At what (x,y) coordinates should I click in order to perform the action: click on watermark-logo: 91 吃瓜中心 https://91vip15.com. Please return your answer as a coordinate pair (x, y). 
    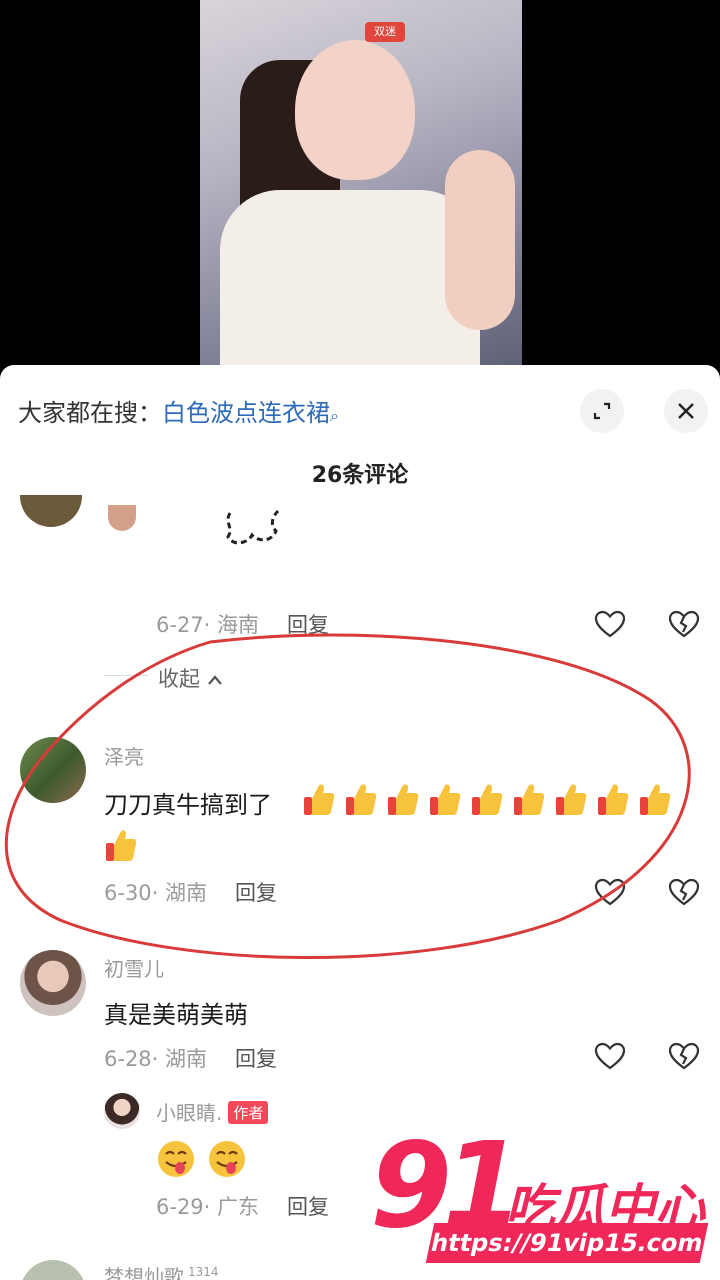
    Looking at the image, I should click on (540, 1195).